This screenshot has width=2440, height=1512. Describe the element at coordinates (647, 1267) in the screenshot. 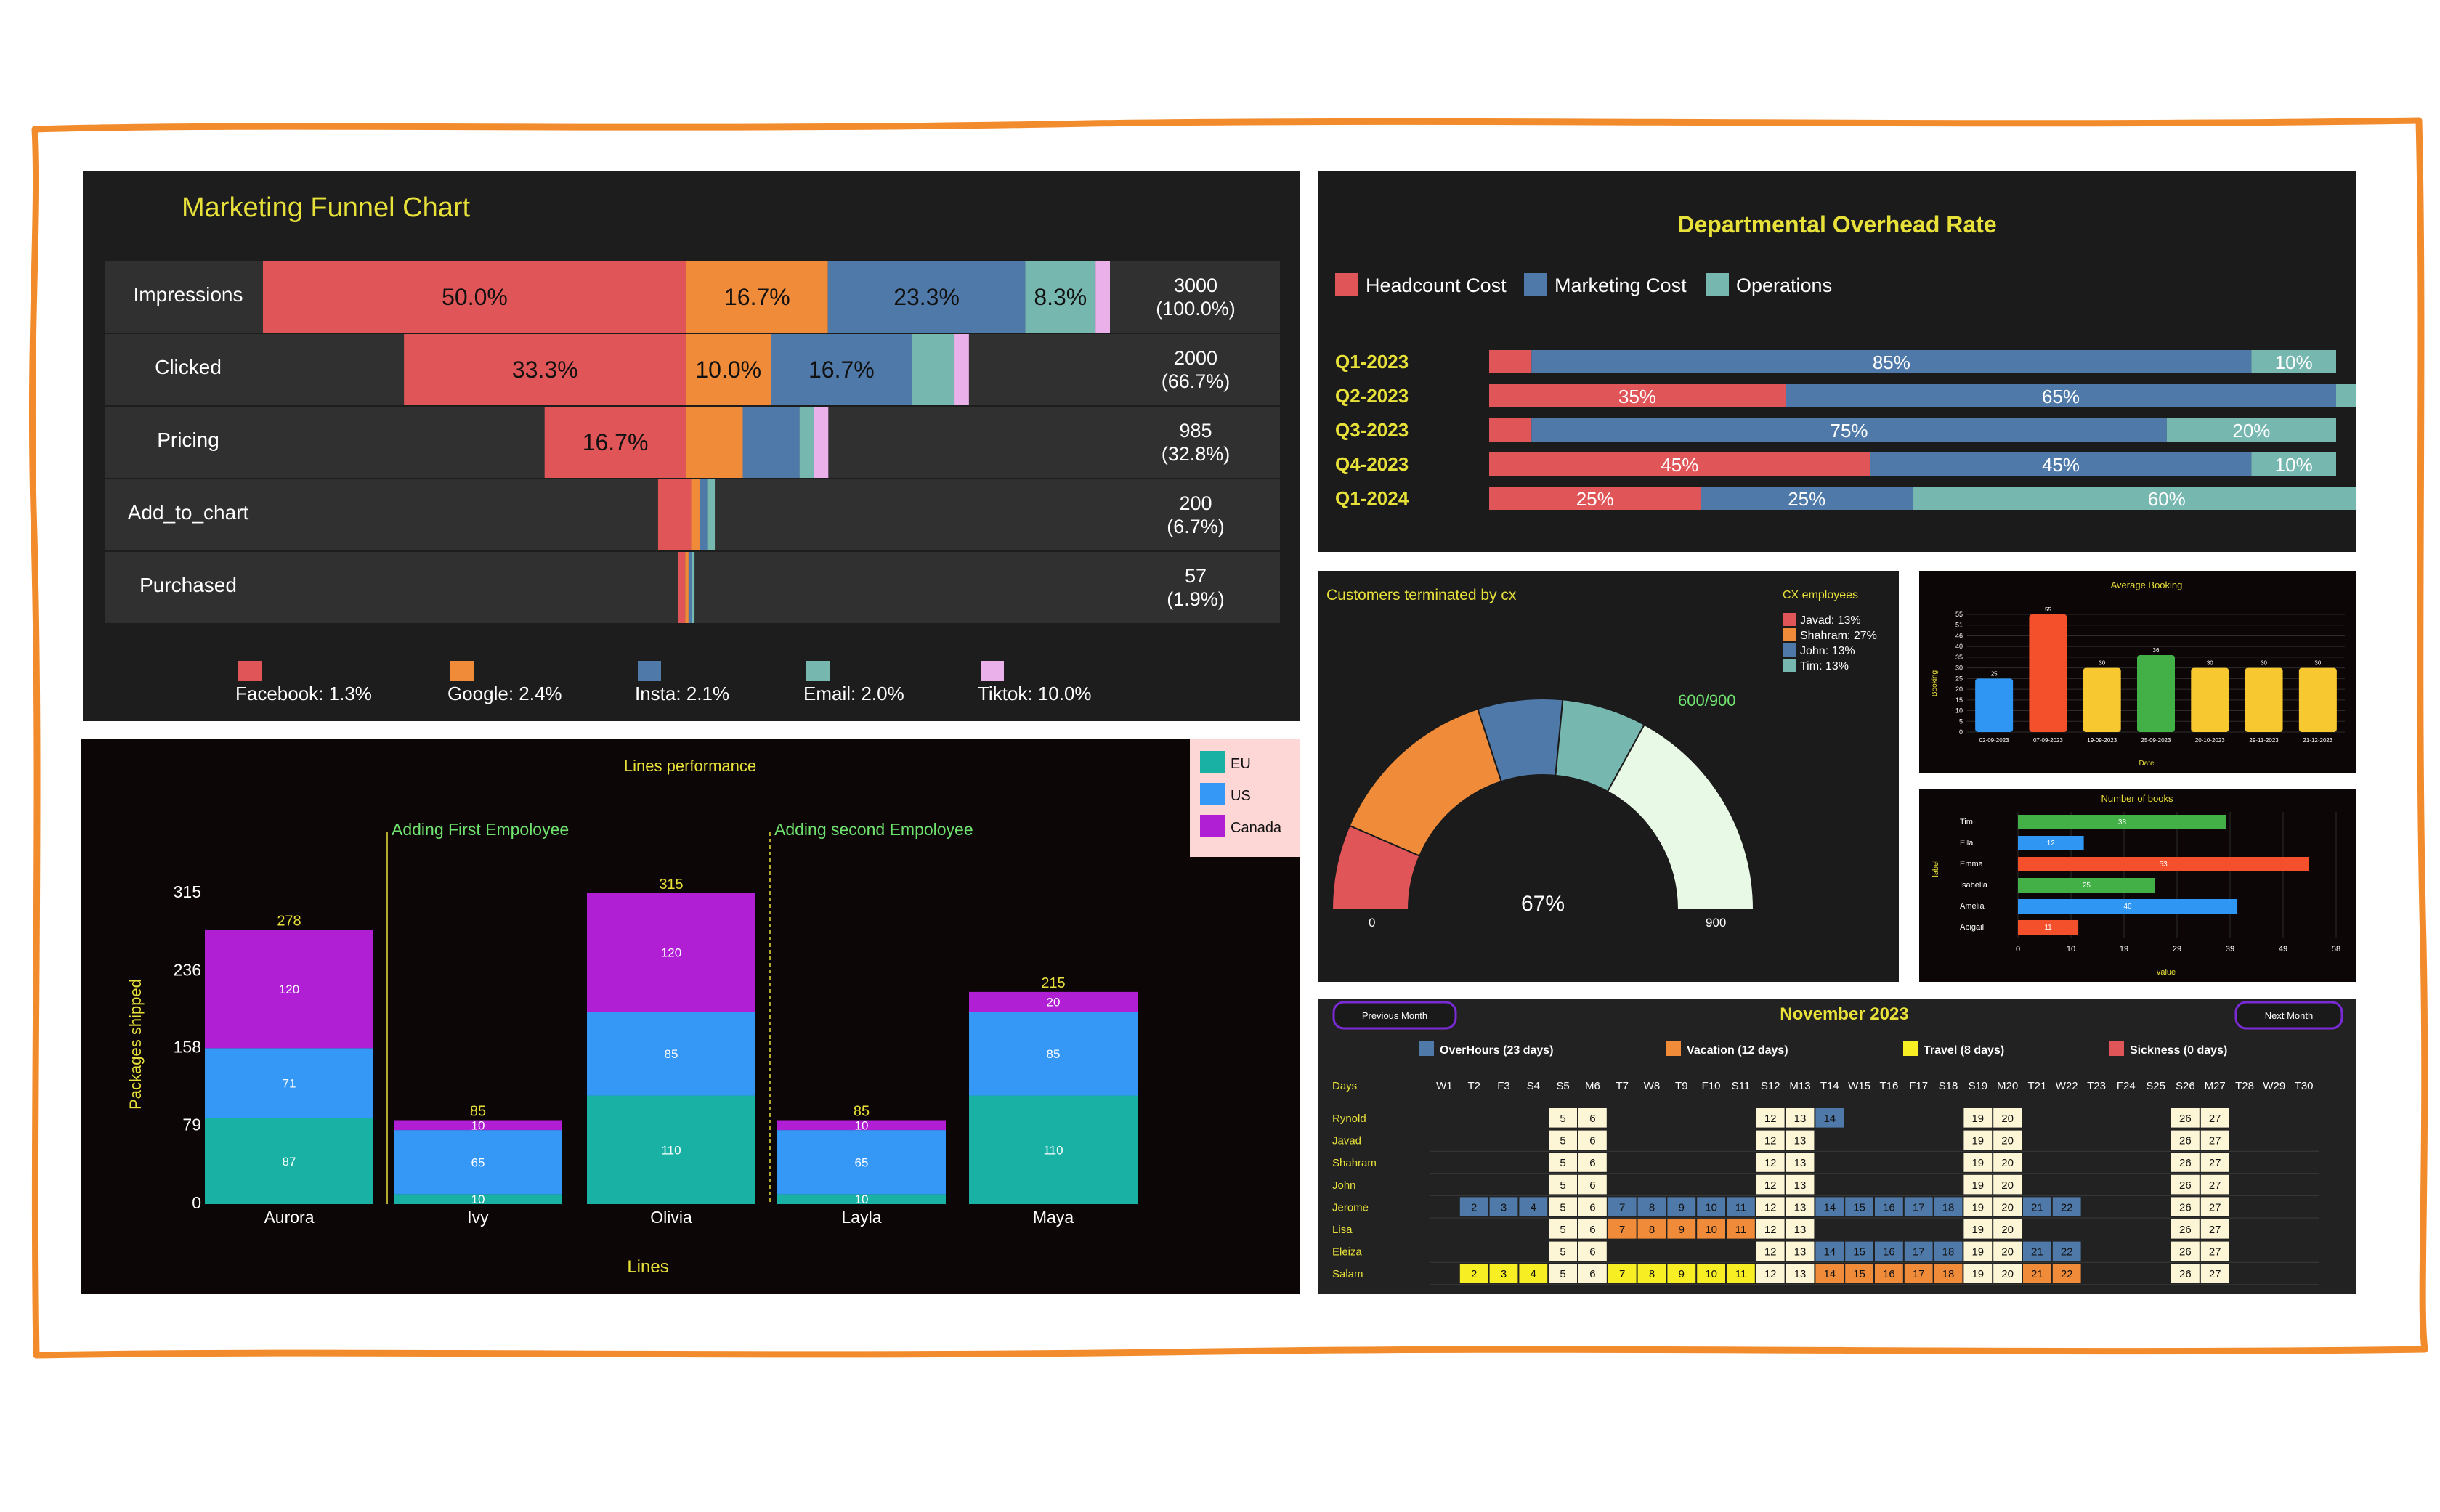

I see `lines-xlabel: Lines` at that location.